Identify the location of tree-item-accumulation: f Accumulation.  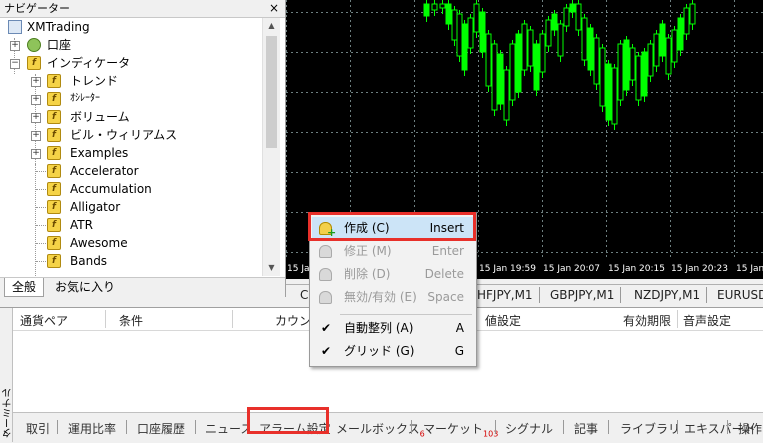
(131, 189).